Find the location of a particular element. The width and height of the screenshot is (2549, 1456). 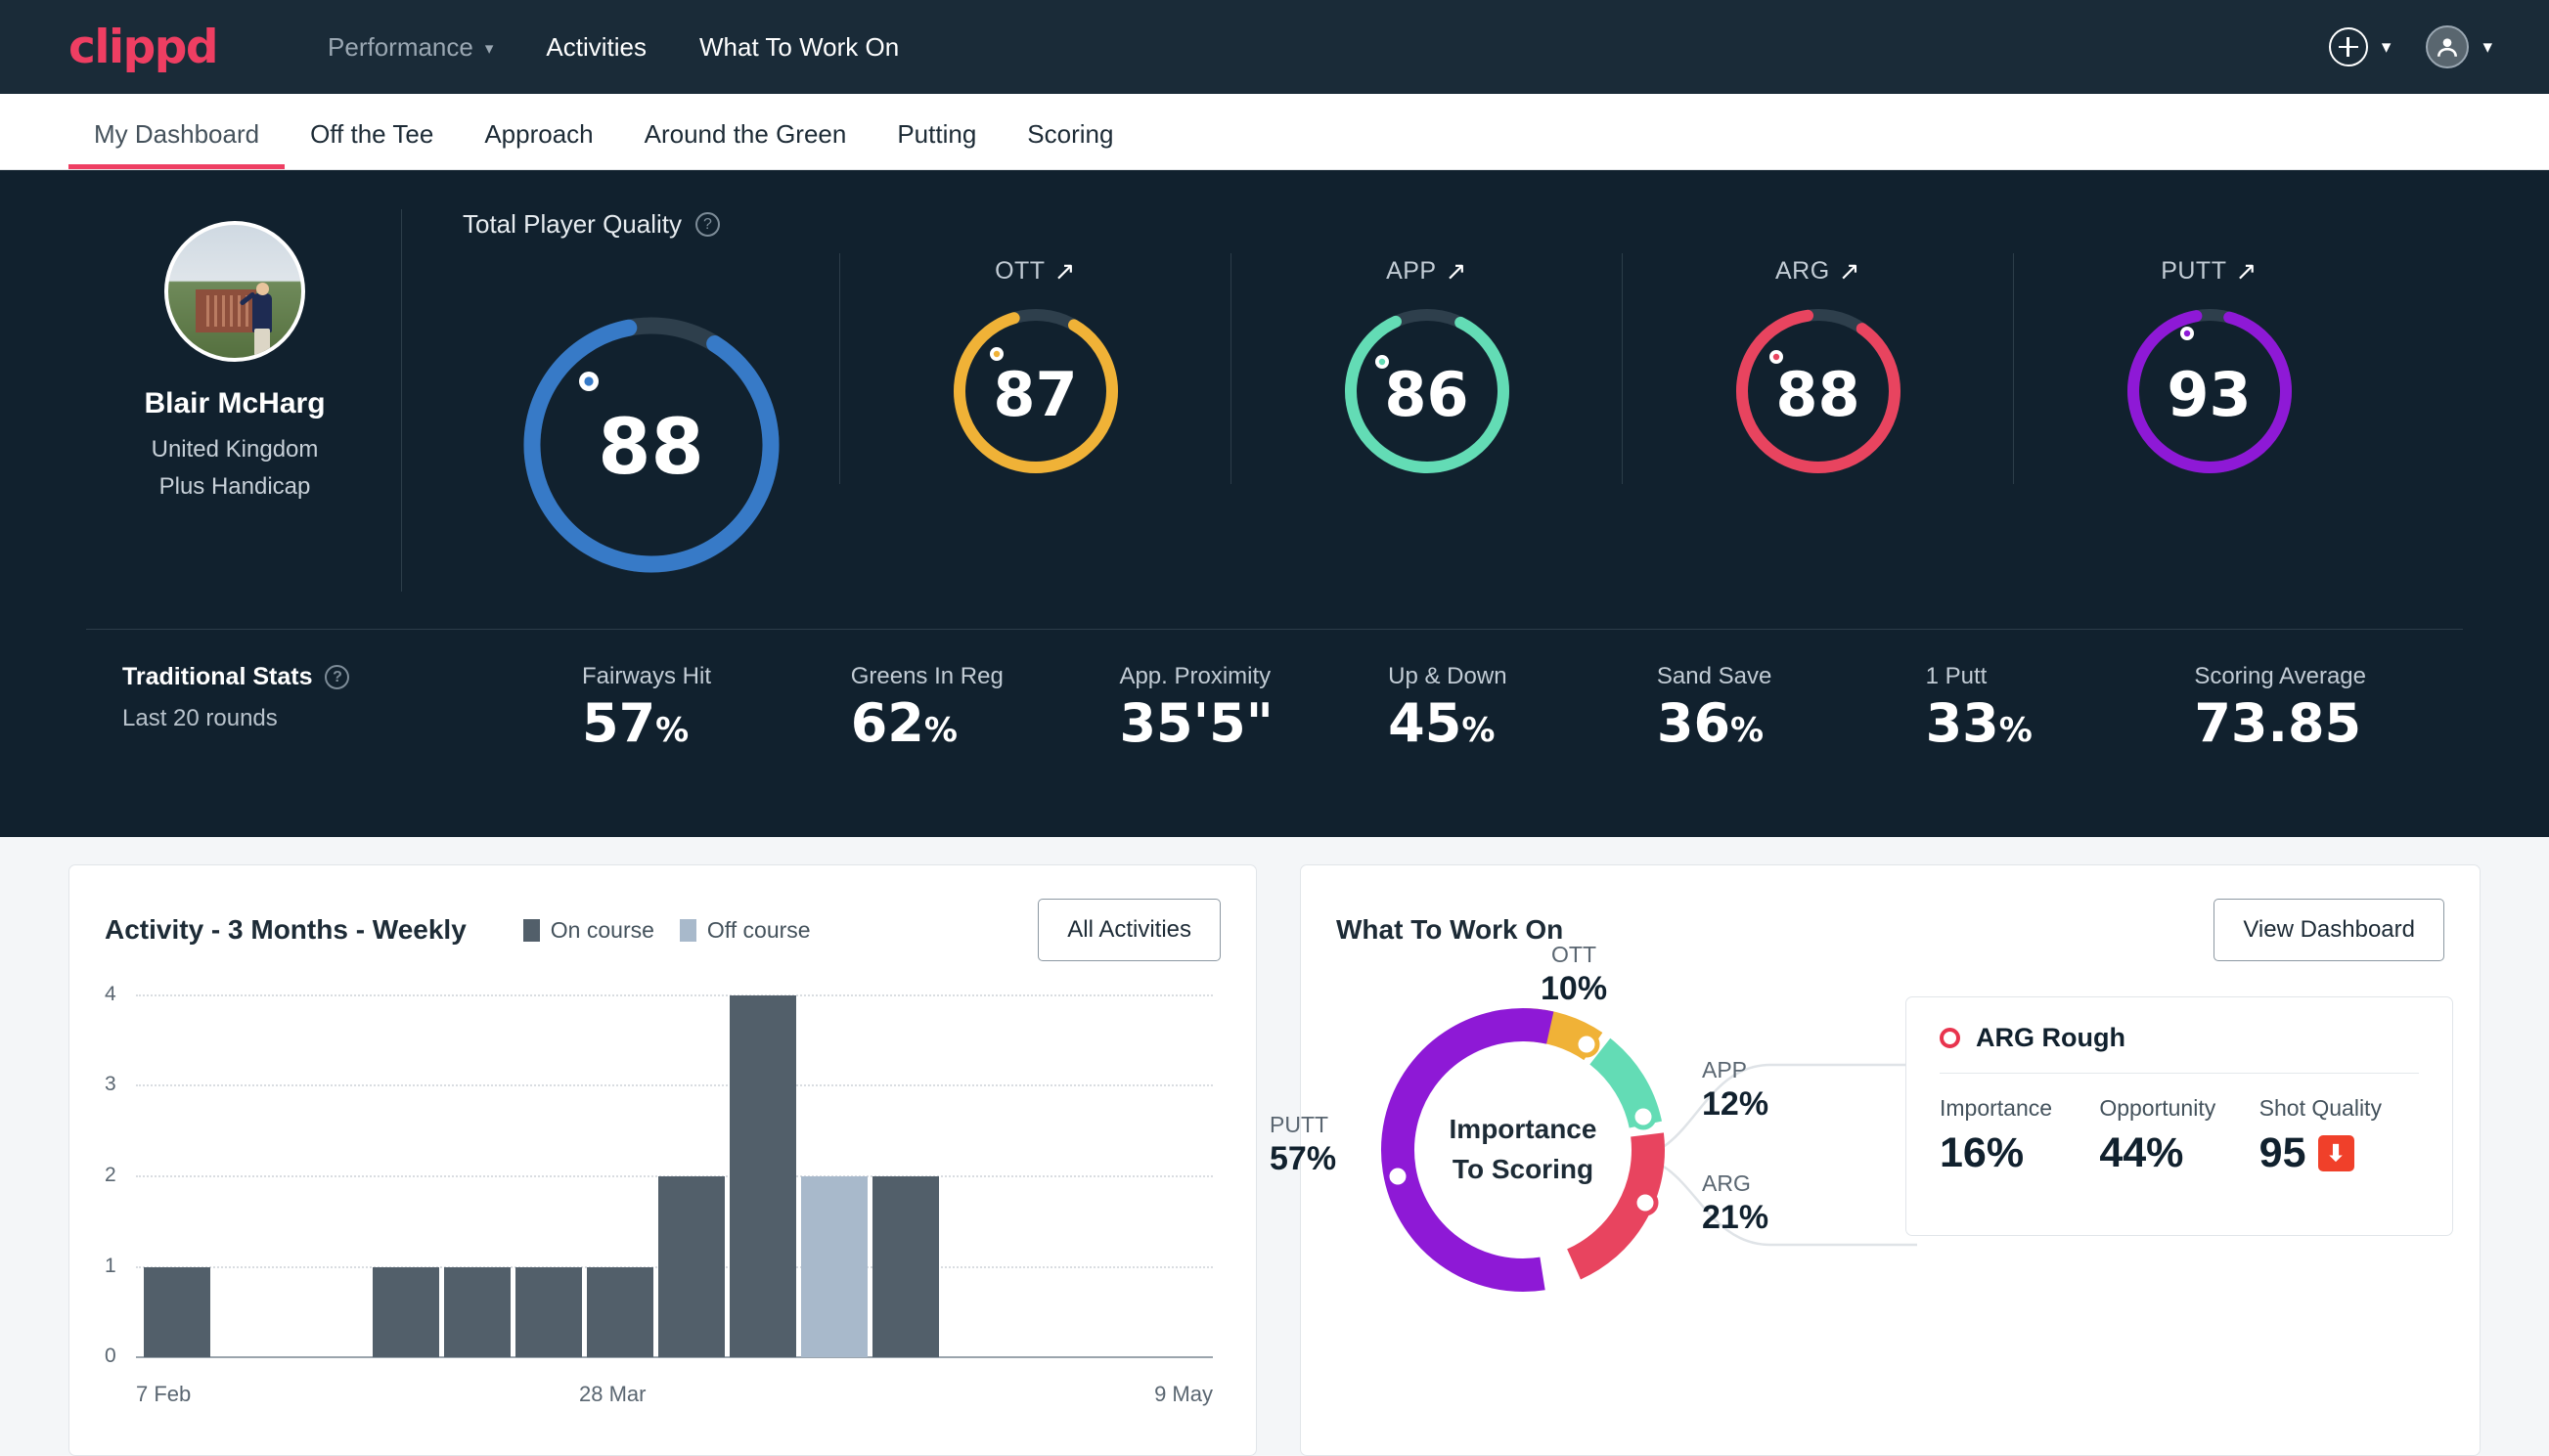

tab-my-dashboard: My Dashboard is located at coordinates (177, 144).